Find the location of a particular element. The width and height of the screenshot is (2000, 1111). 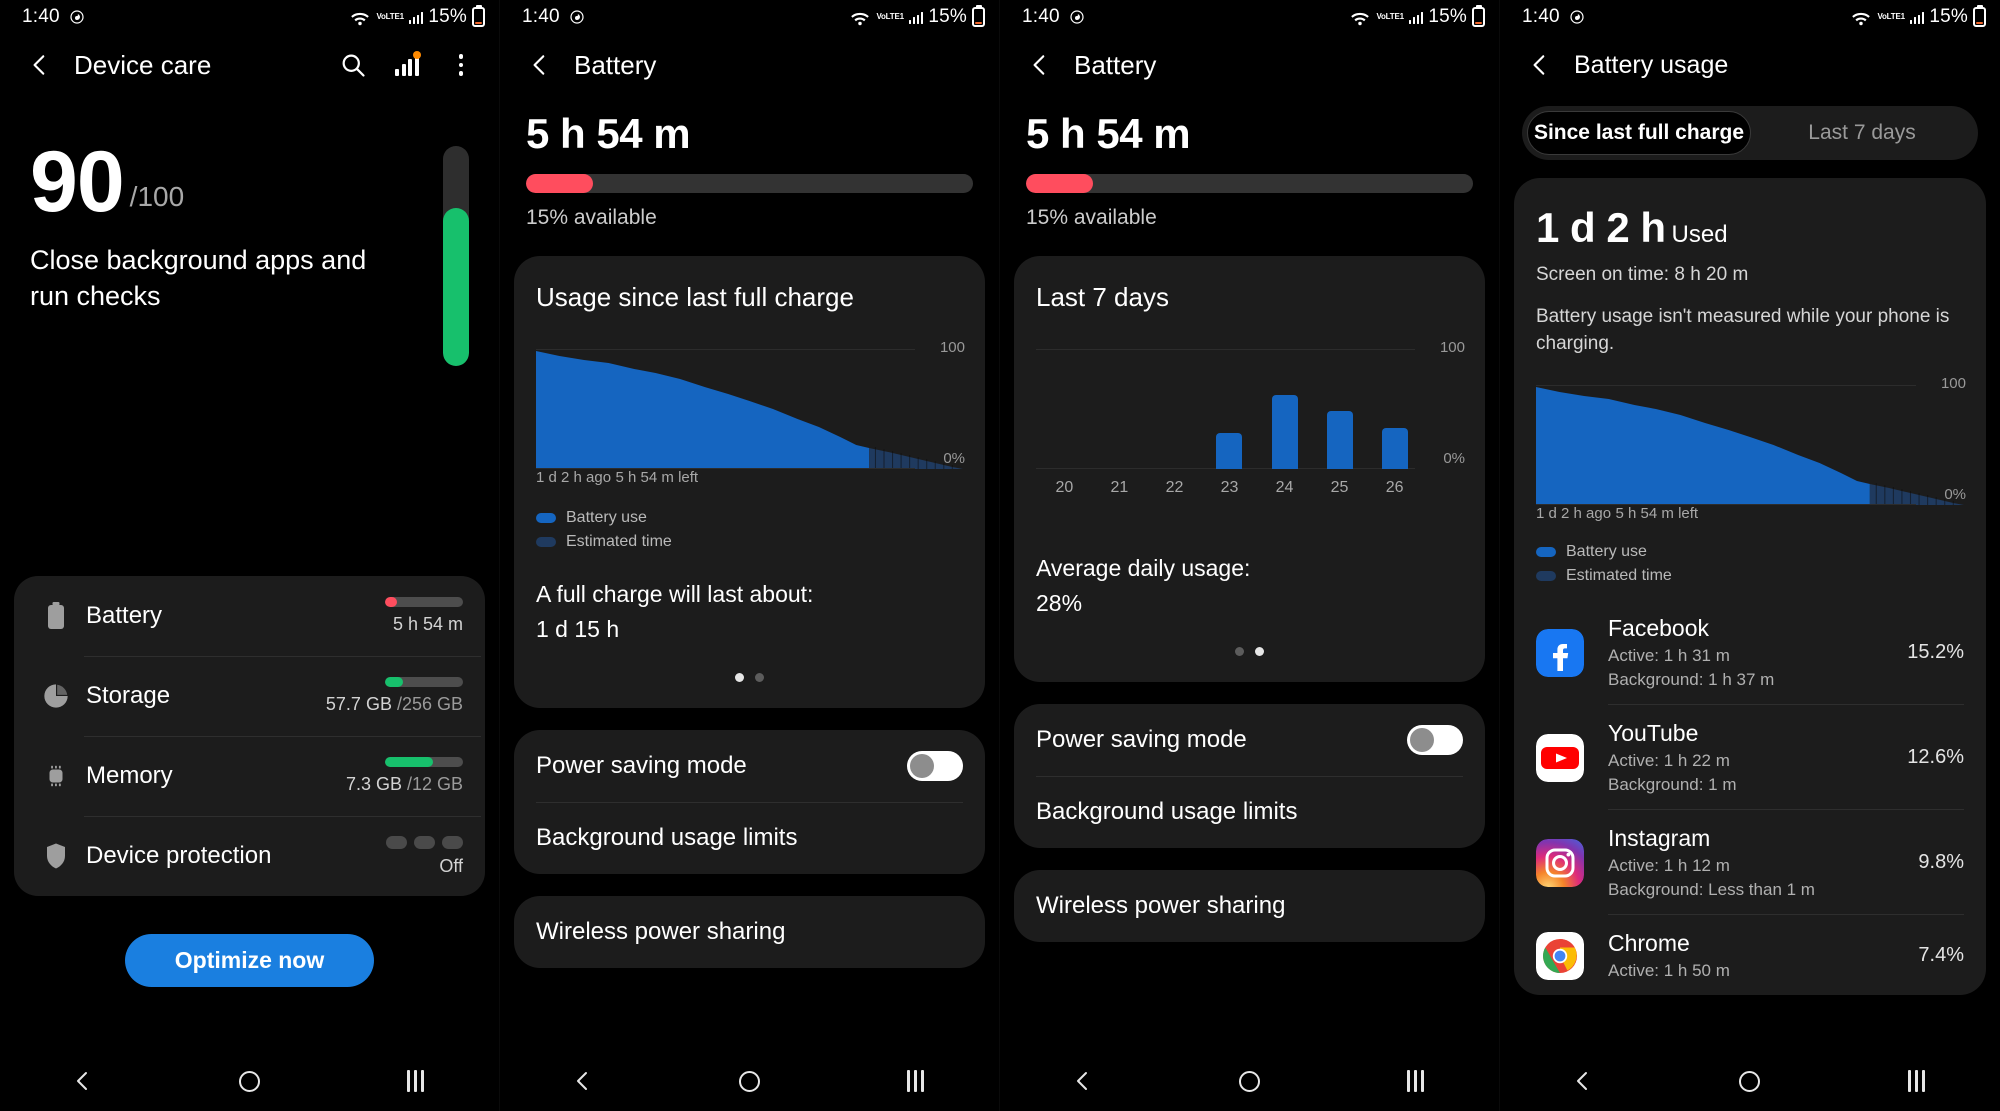

legend-item: Estimated time is located at coordinates (749, 542).